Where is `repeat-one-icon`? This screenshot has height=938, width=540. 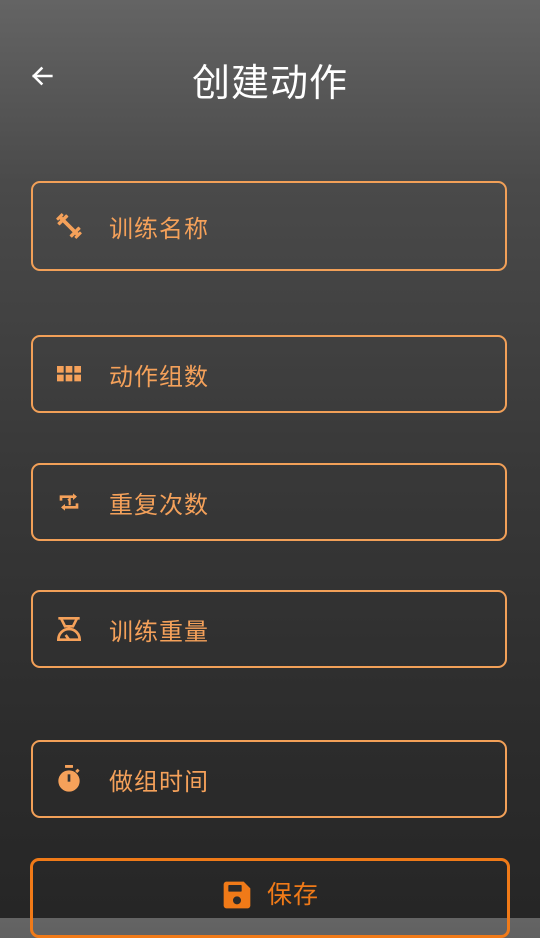 repeat-one-icon is located at coordinates (69, 502).